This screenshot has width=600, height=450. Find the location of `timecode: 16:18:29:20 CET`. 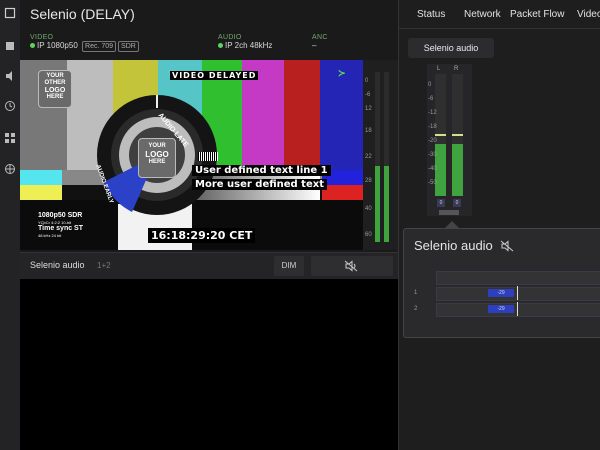

timecode: 16:18:29:20 CET is located at coordinates (202, 235).